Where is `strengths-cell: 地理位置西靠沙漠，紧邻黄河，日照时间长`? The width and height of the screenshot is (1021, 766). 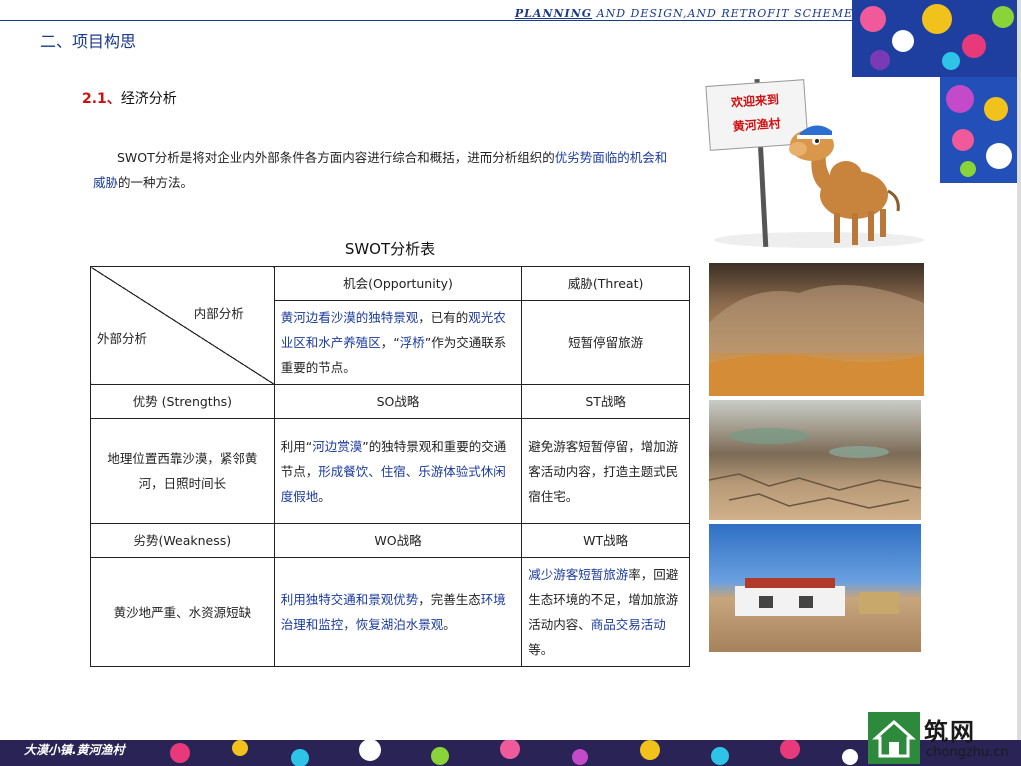 strengths-cell: 地理位置西靠沙漠，紧邻黄河，日照时间长 is located at coordinates (182, 471).